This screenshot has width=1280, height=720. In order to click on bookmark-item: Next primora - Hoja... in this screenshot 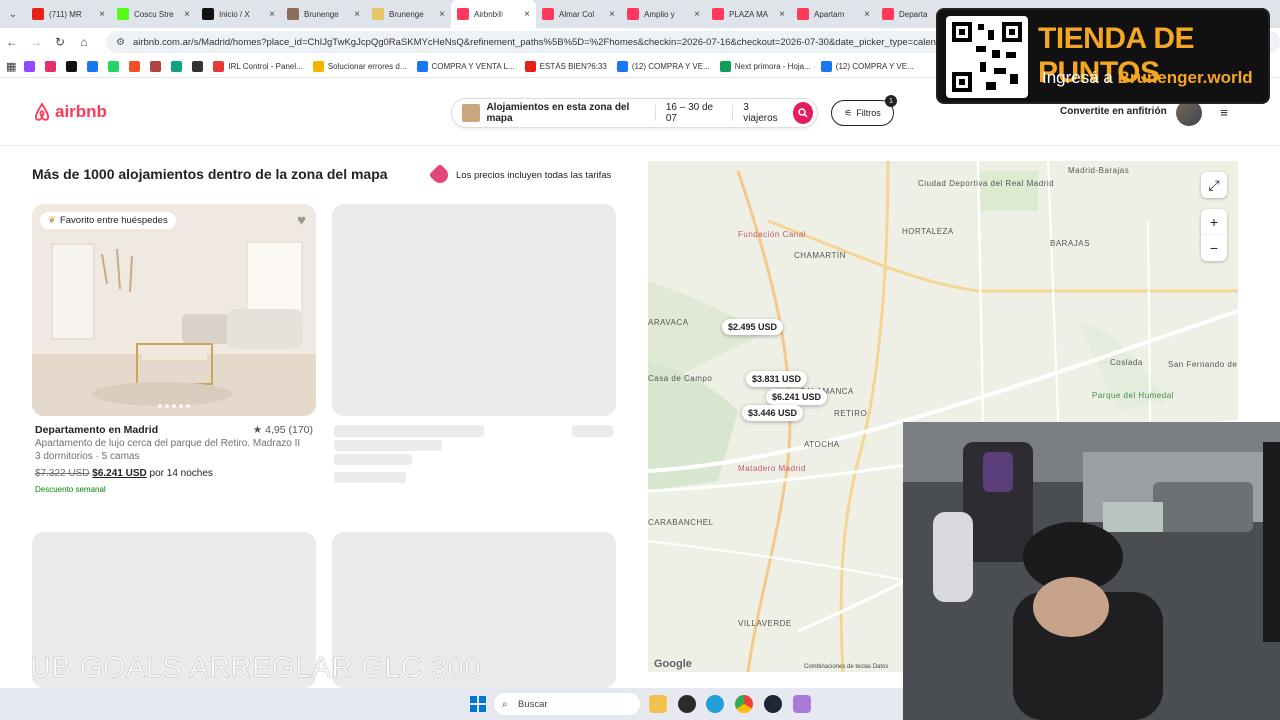, I will do `click(765, 66)`.